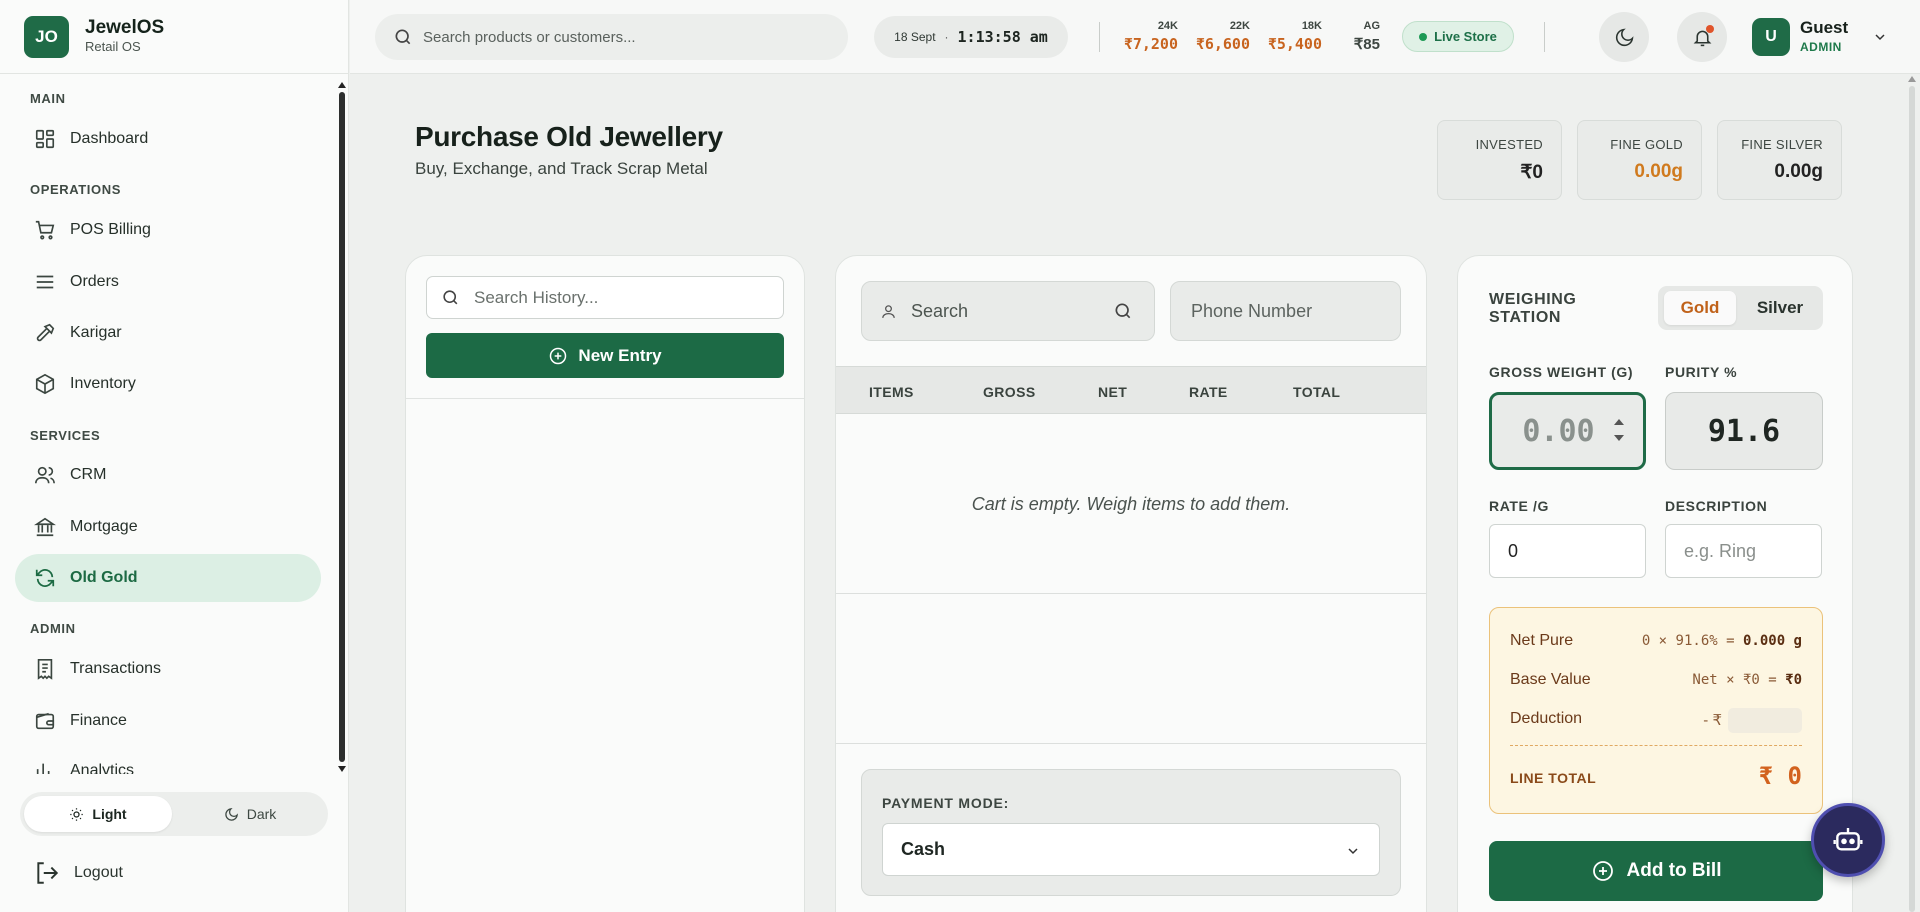  Describe the element at coordinates (45, 333) in the screenshot. I see `hammer-icon` at that location.